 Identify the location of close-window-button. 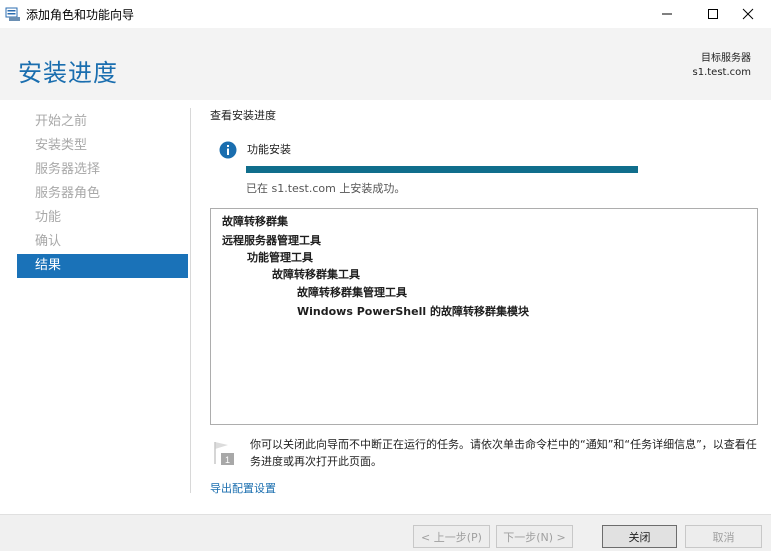
(748, 14).